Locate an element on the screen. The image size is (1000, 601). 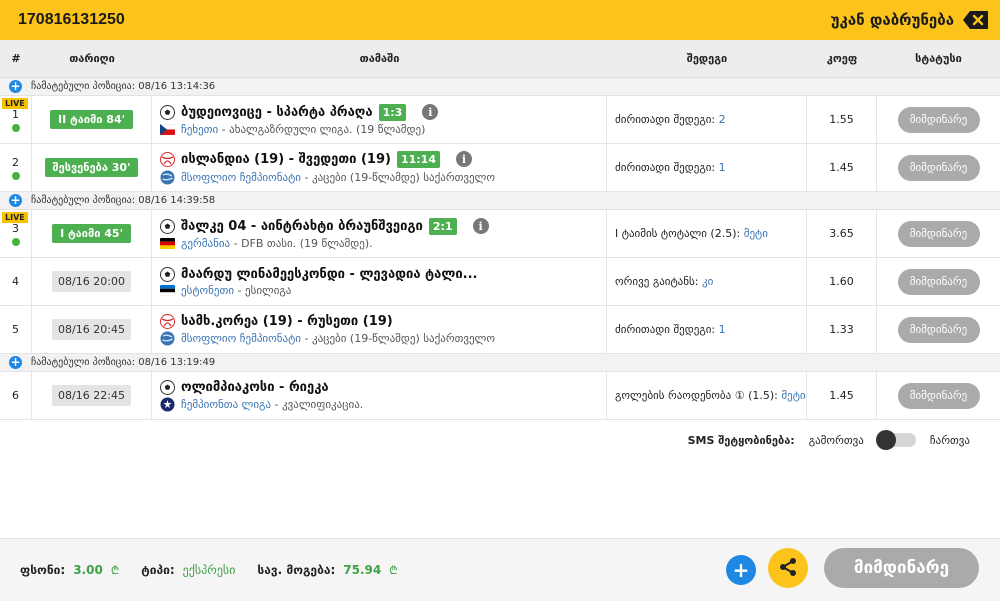
match-name: შალკე 04 - აინტრახტი ბრაუნშვეიგი is located at coordinates (302, 226).